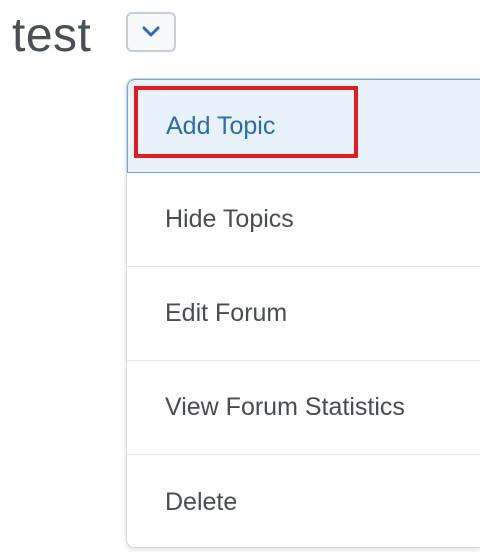  What do you see at coordinates (201, 501) in the screenshot?
I see `menu-item-label: Delete` at bounding box center [201, 501].